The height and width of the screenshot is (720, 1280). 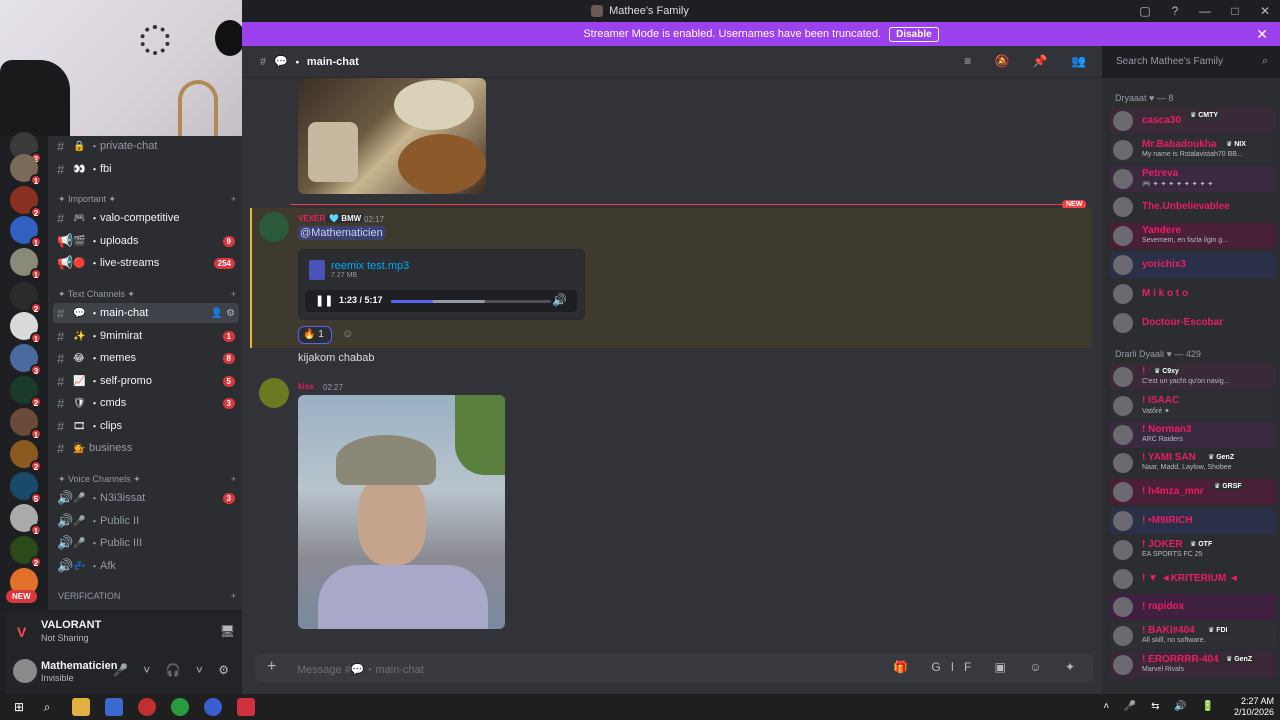 What do you see at coordinates (26, 360) in the screenshot?
I see `server-icon: 3` at bounding box center [26, 360].